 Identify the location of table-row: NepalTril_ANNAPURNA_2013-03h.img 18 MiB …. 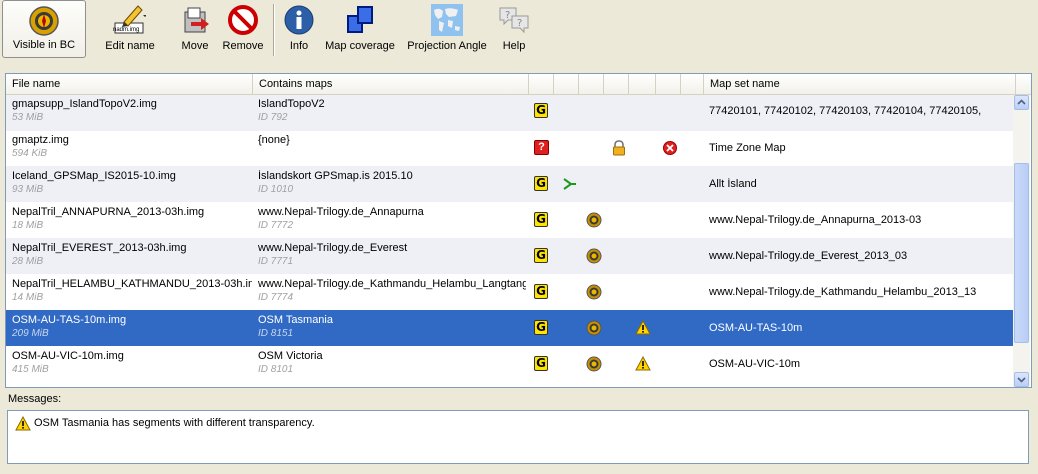
(509, 220).